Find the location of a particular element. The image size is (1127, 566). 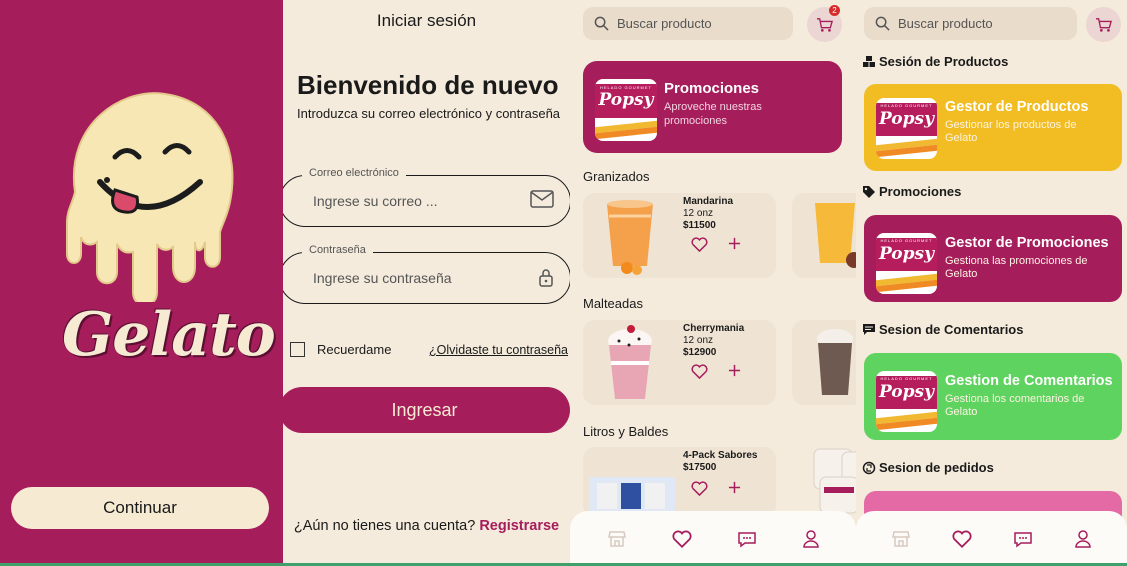

password-label: Contraseña is located at coordinates (337, 250).